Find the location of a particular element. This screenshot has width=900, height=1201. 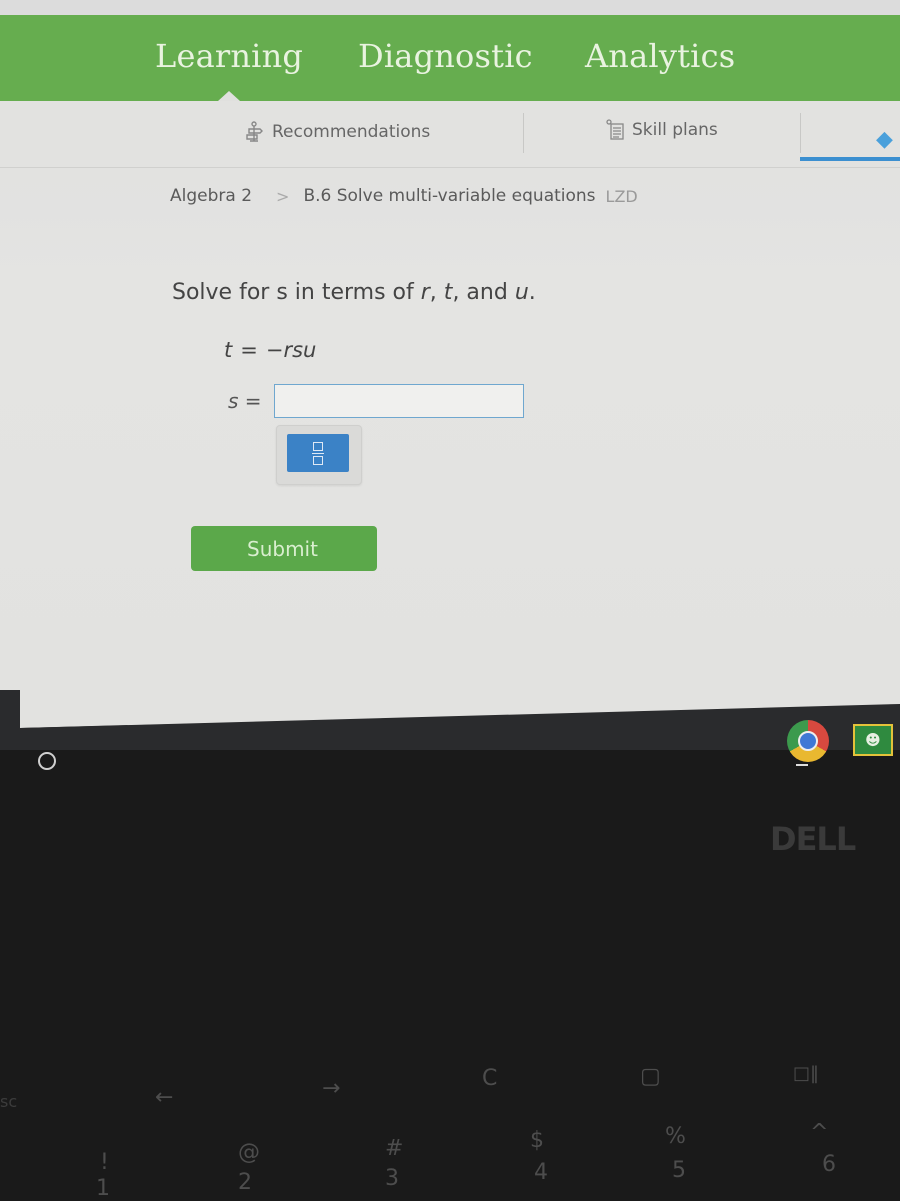

key-4-shift: $ is located at coordinates (537, 1140).